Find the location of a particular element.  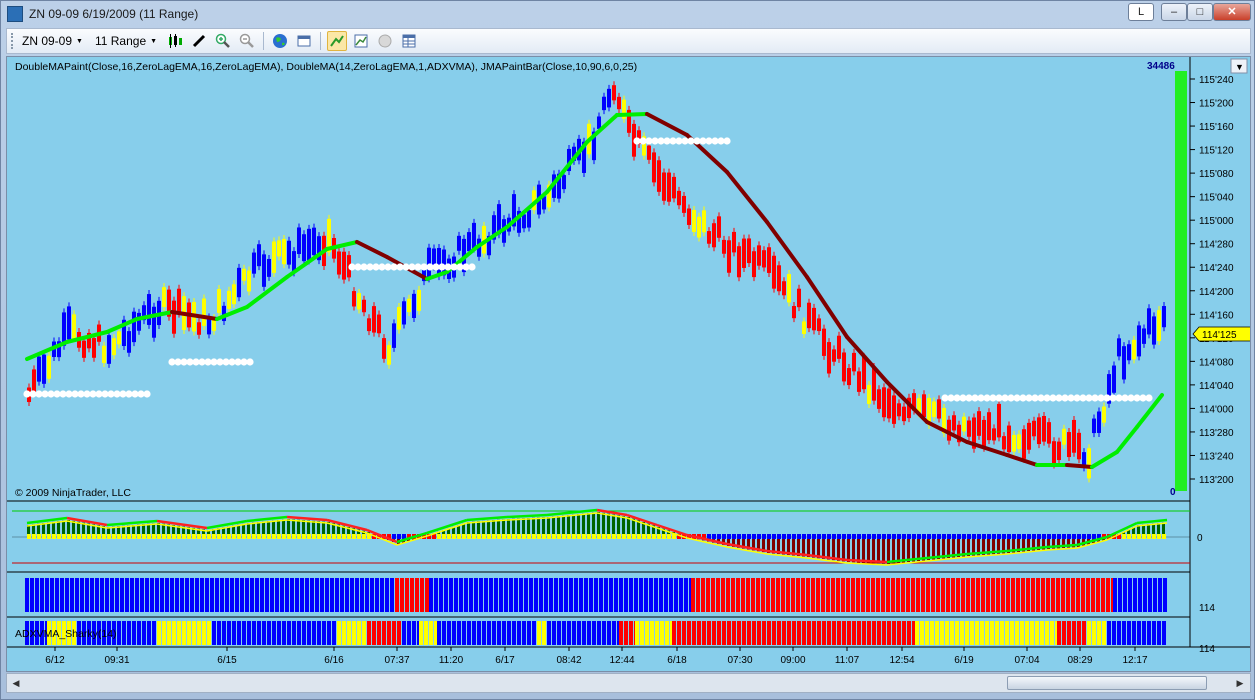

instrument-selector: ZN 09-09 ▼ is located at coordinates (52, 41).